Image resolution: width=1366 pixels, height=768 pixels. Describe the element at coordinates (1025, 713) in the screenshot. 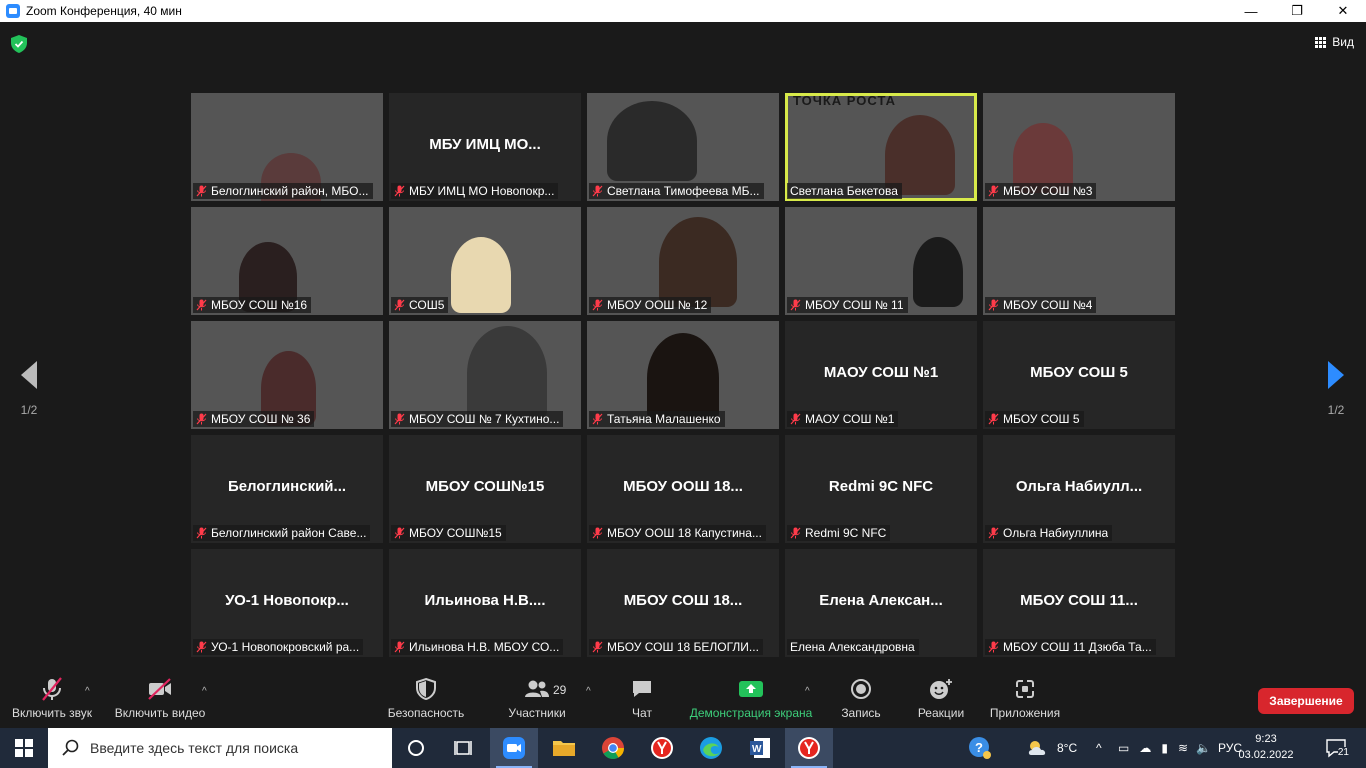

I see `apps-label: Приложения` at that location.